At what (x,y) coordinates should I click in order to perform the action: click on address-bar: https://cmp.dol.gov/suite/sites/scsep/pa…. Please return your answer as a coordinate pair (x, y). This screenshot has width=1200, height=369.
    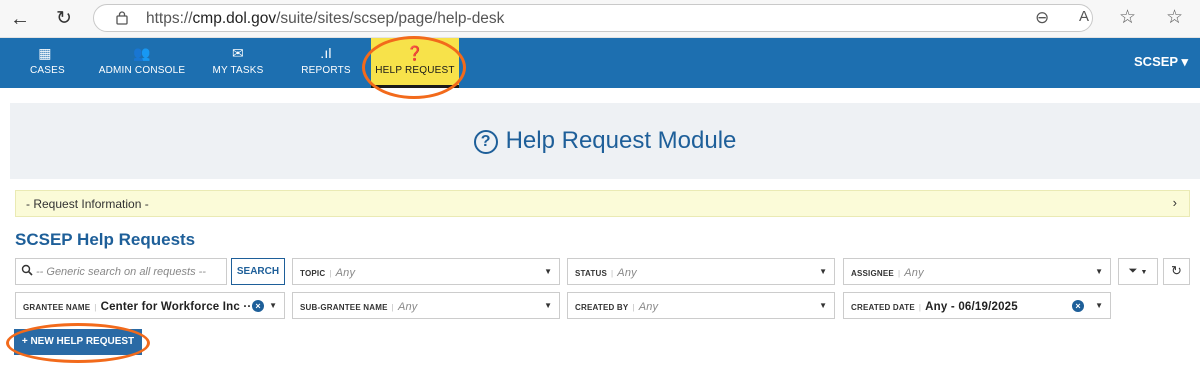
    Looking at the image, I should click on (593, 18).